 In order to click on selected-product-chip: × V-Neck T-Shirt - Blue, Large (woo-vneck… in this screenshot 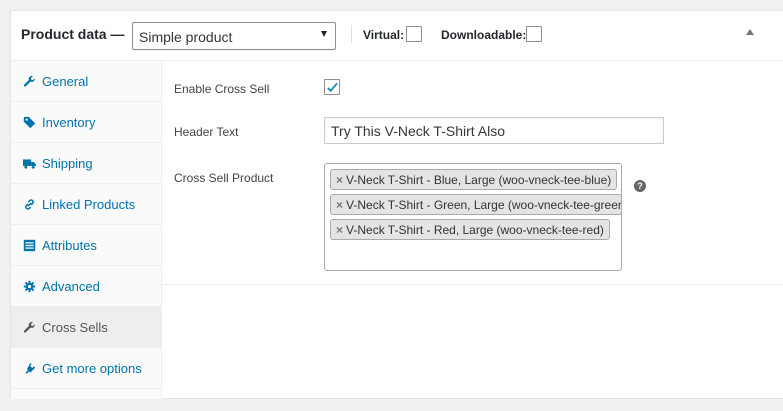, I will do `click(474, 179)`.